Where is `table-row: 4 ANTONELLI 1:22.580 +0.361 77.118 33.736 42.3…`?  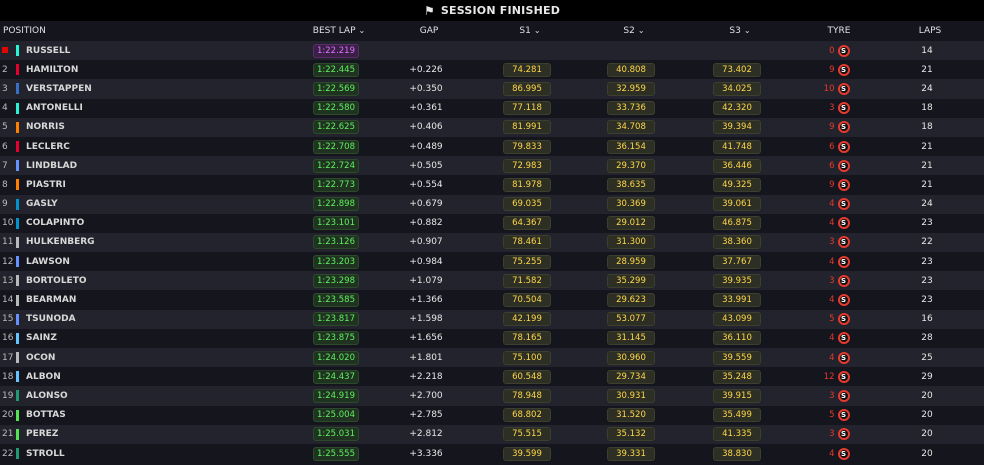
table-row: 4 ANTONELLI 1:22.580 +0.361 77.118 33.736 42.3… is located at coordinates (492, 108).